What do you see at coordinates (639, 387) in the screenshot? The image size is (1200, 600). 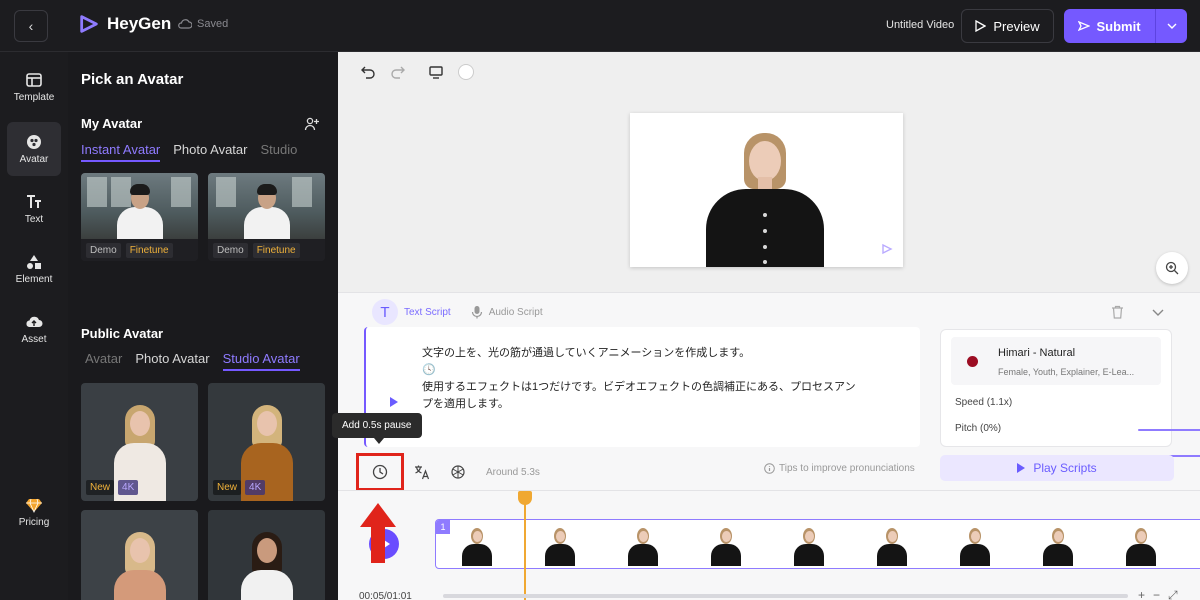 I see `script-line: 使用するエフェクトは1つだけです。ビデオエフェクトの色調補正にある、プロセスアン` at bounding box center [639, 387].